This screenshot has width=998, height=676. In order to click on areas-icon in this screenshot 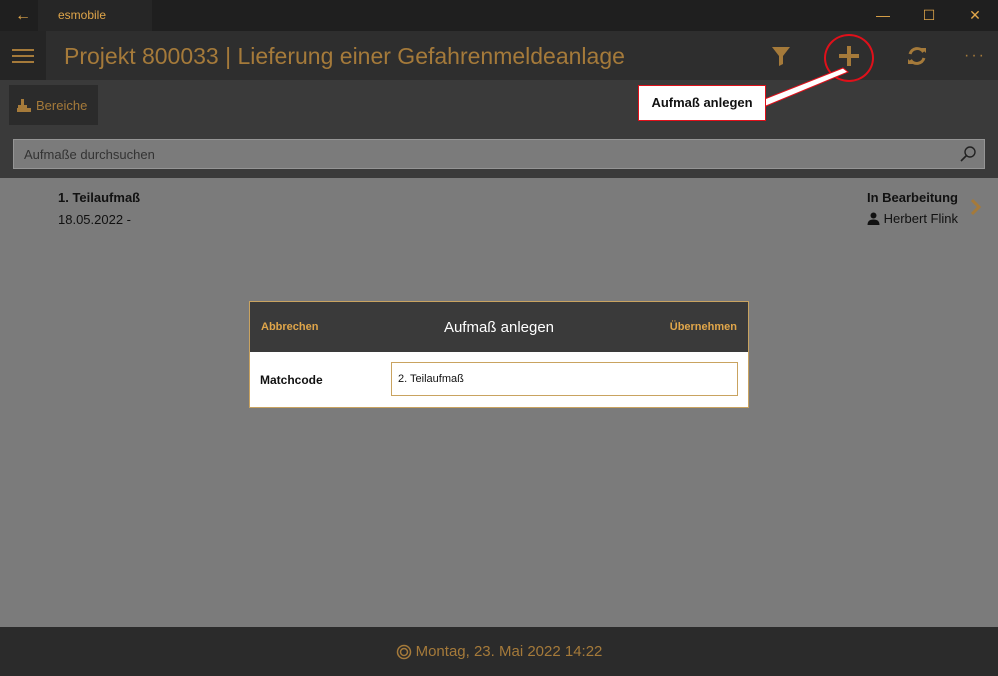, I will do `click(24, 105)`.